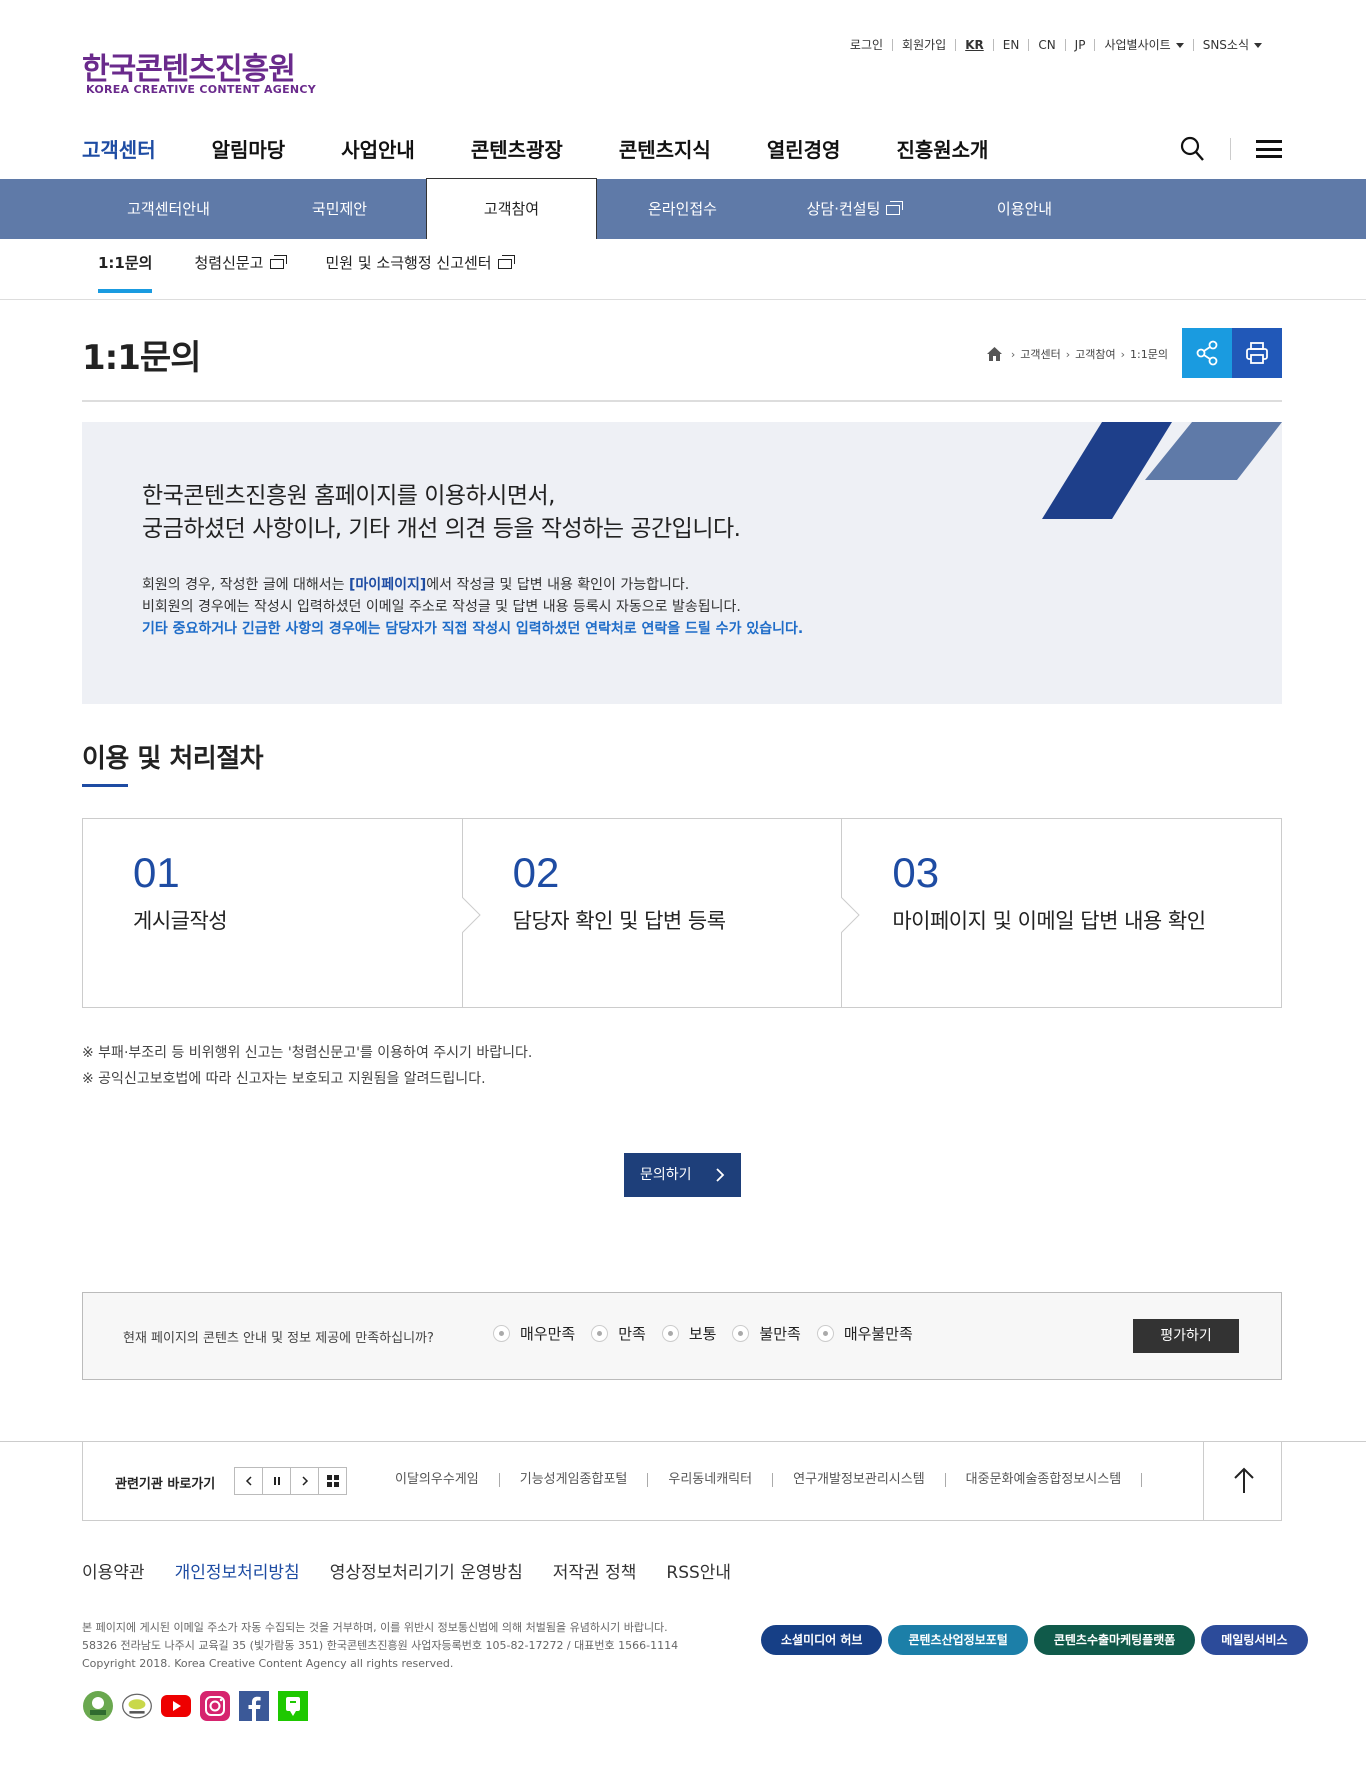 The height and width of the screenshot is (1774, 1366). I want to click on survey-option-dissatisfied: 불만족, so click(766, 1333).